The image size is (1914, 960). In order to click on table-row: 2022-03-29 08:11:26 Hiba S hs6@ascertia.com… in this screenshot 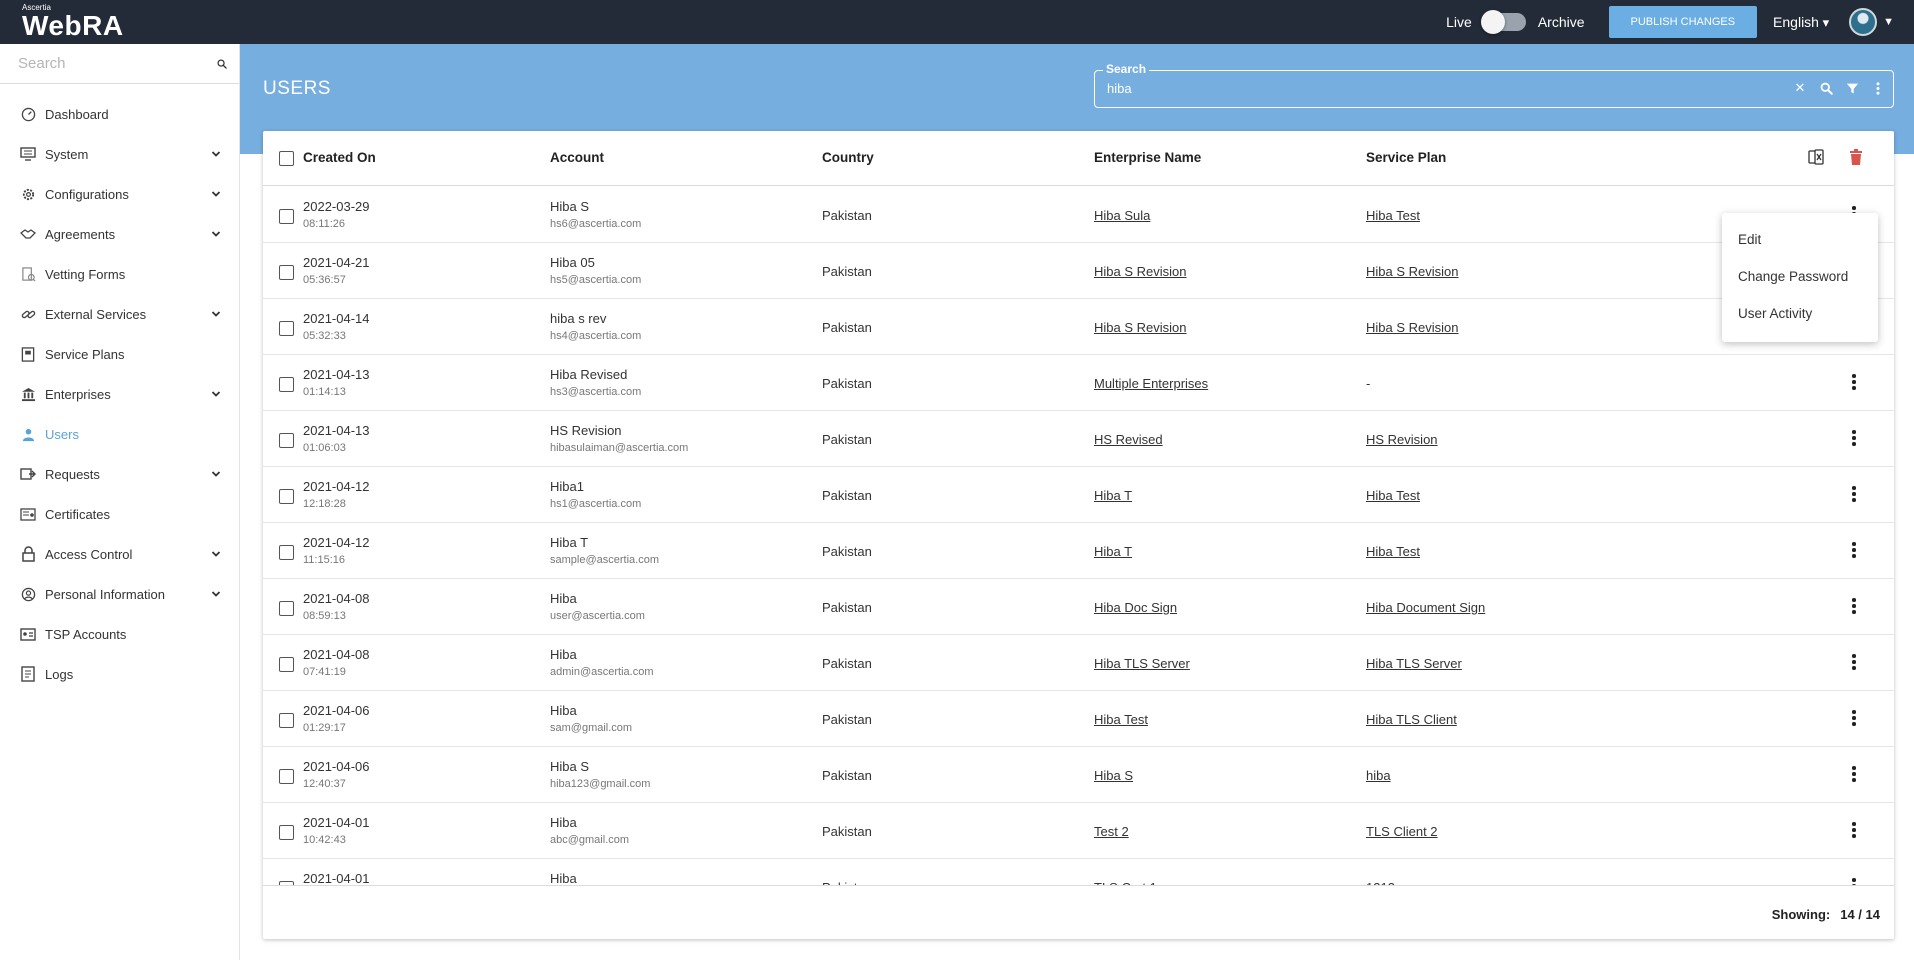, I will do `click(1078, 215)`.